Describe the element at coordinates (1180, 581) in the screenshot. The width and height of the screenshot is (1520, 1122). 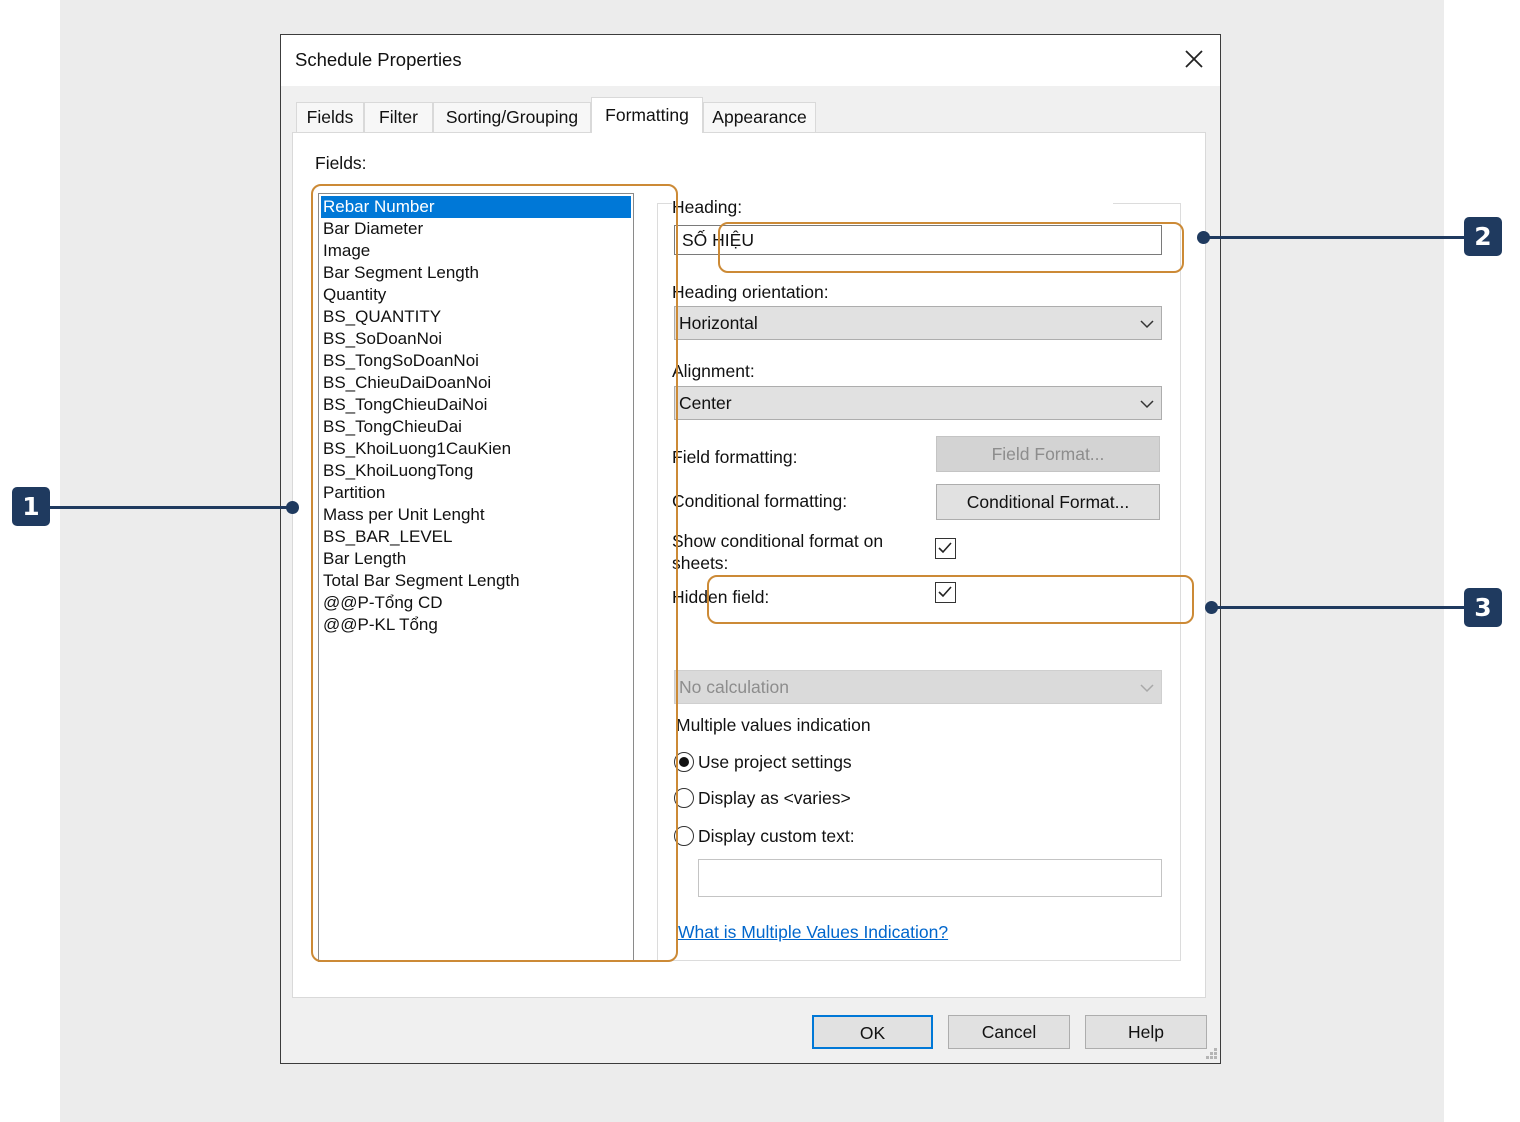
I see `groupbox-right-border` at that location.